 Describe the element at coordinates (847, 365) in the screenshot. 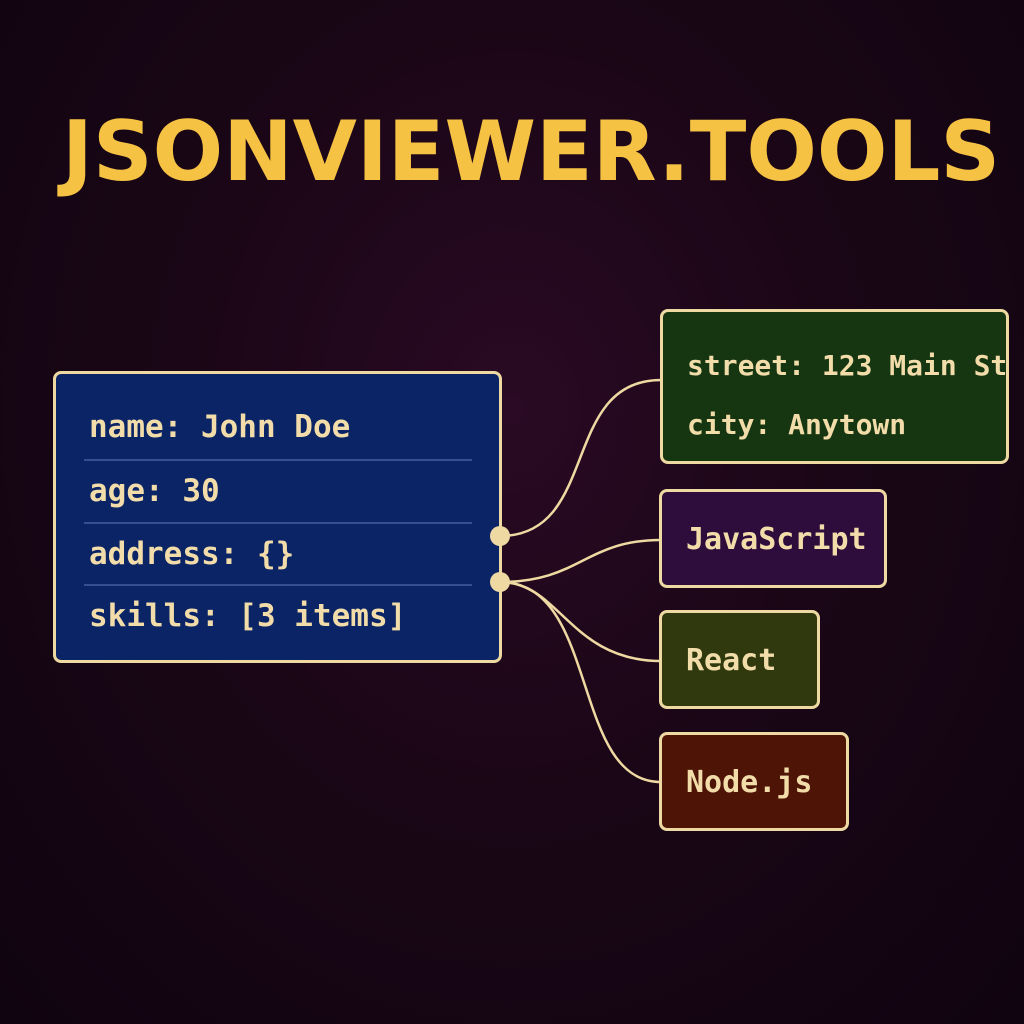

I see `street-property: street: 123 Main St` at that location.